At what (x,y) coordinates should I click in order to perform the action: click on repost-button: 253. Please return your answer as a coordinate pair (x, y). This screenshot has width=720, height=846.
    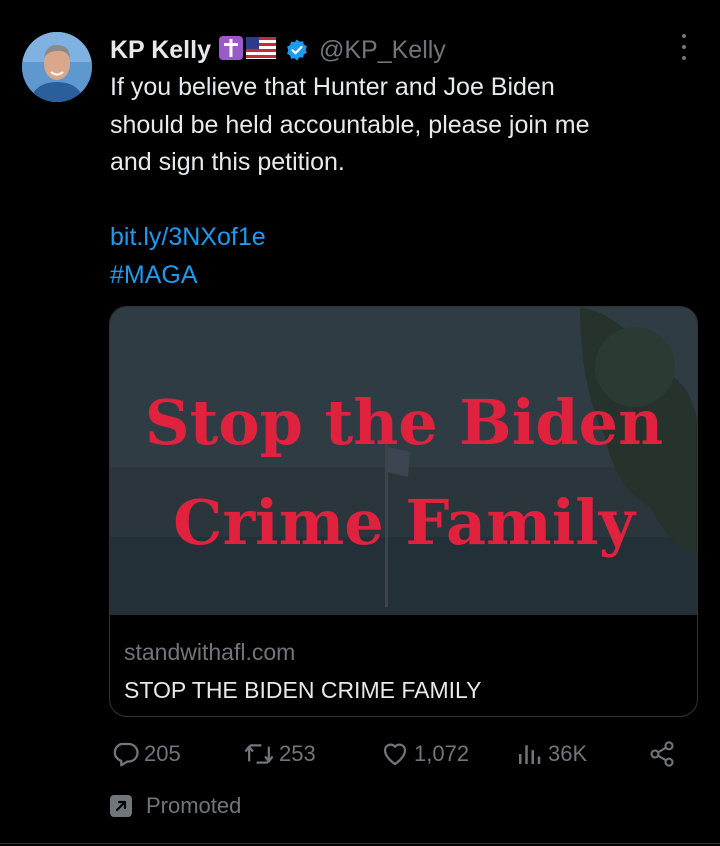
    Looking at the image, I should click on (279, 754).